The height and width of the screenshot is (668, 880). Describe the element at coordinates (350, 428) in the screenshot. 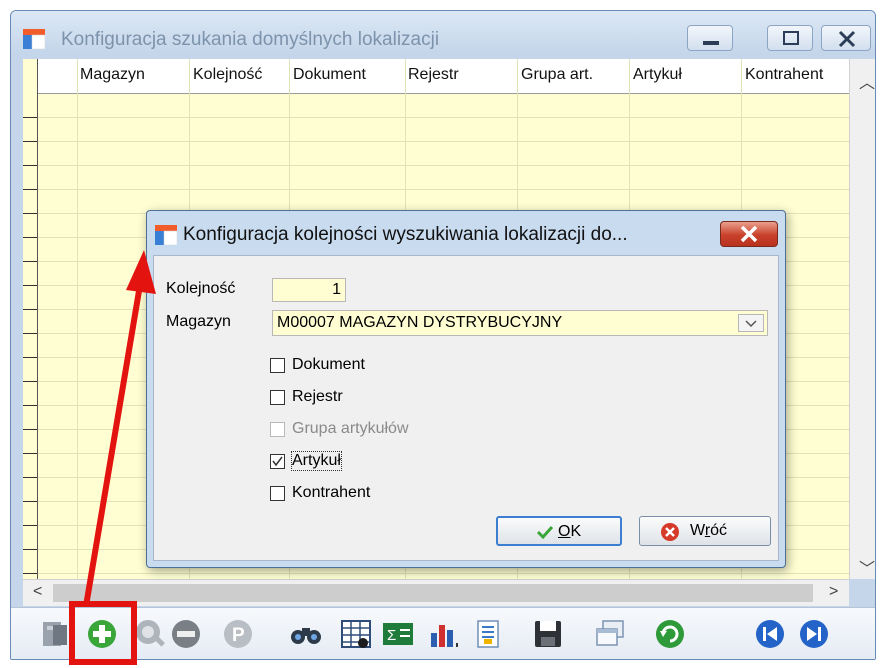

I see `checkbox-grupa-artykulow-label: Grupa artykułów` at that location.